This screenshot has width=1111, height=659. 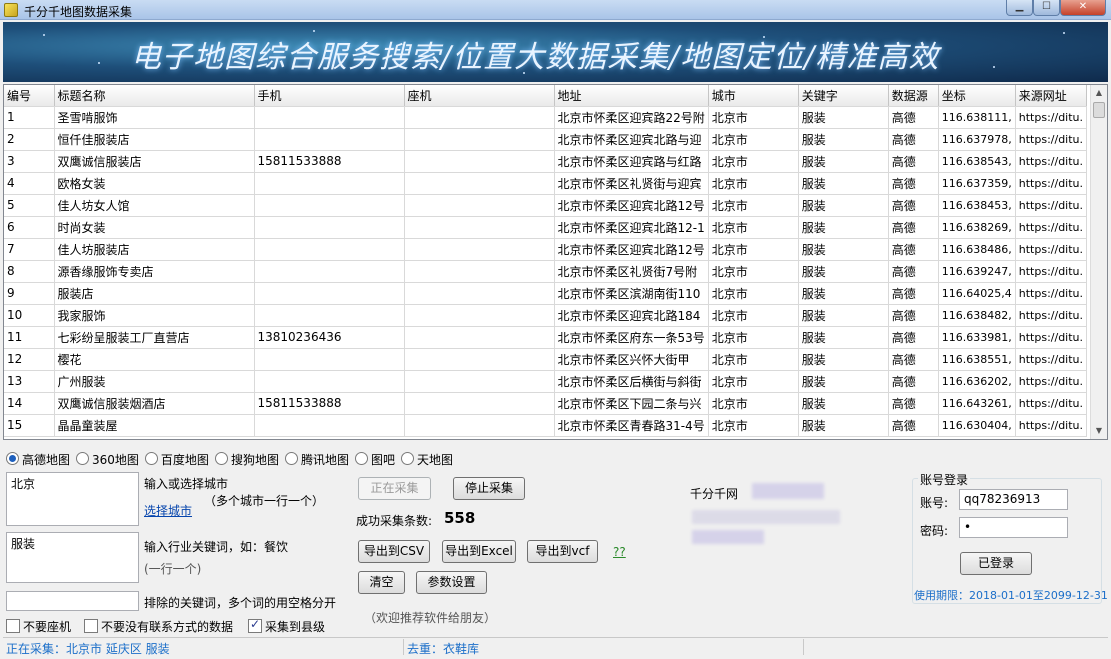 I want to click on scroll-down-icon: ▼, so click(x=1099, y=431).